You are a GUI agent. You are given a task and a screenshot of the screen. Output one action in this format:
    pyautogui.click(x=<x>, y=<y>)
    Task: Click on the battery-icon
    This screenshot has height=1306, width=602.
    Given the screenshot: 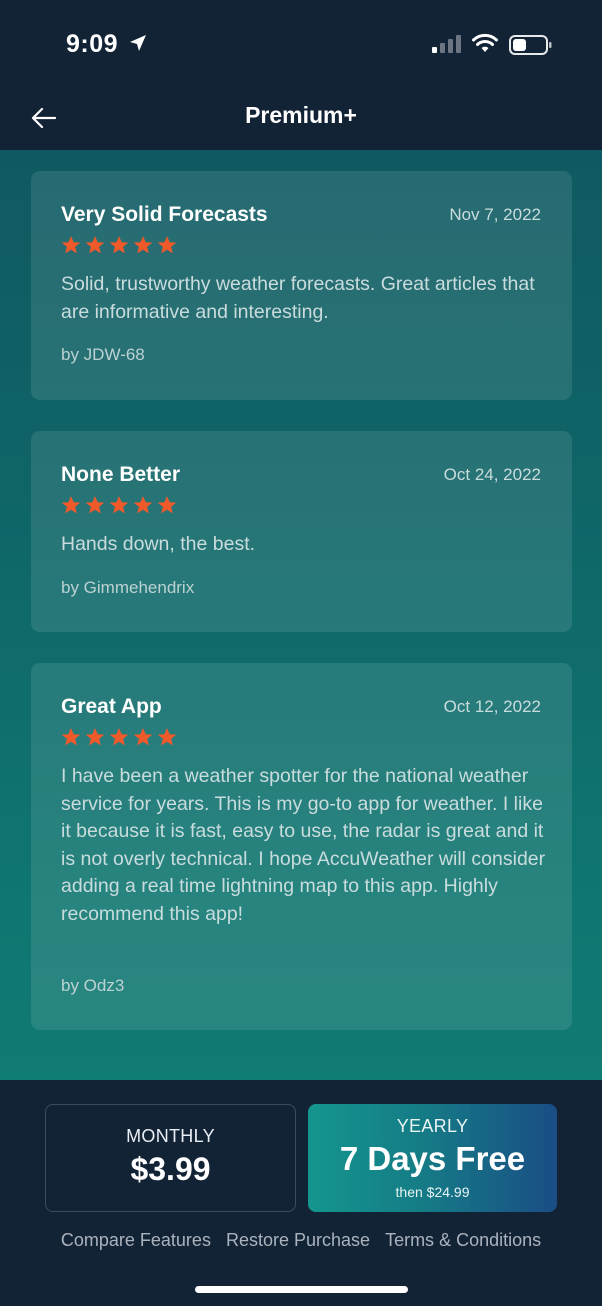 What is the action you would take?
    pyautogui.click(x=530, y=45)
    